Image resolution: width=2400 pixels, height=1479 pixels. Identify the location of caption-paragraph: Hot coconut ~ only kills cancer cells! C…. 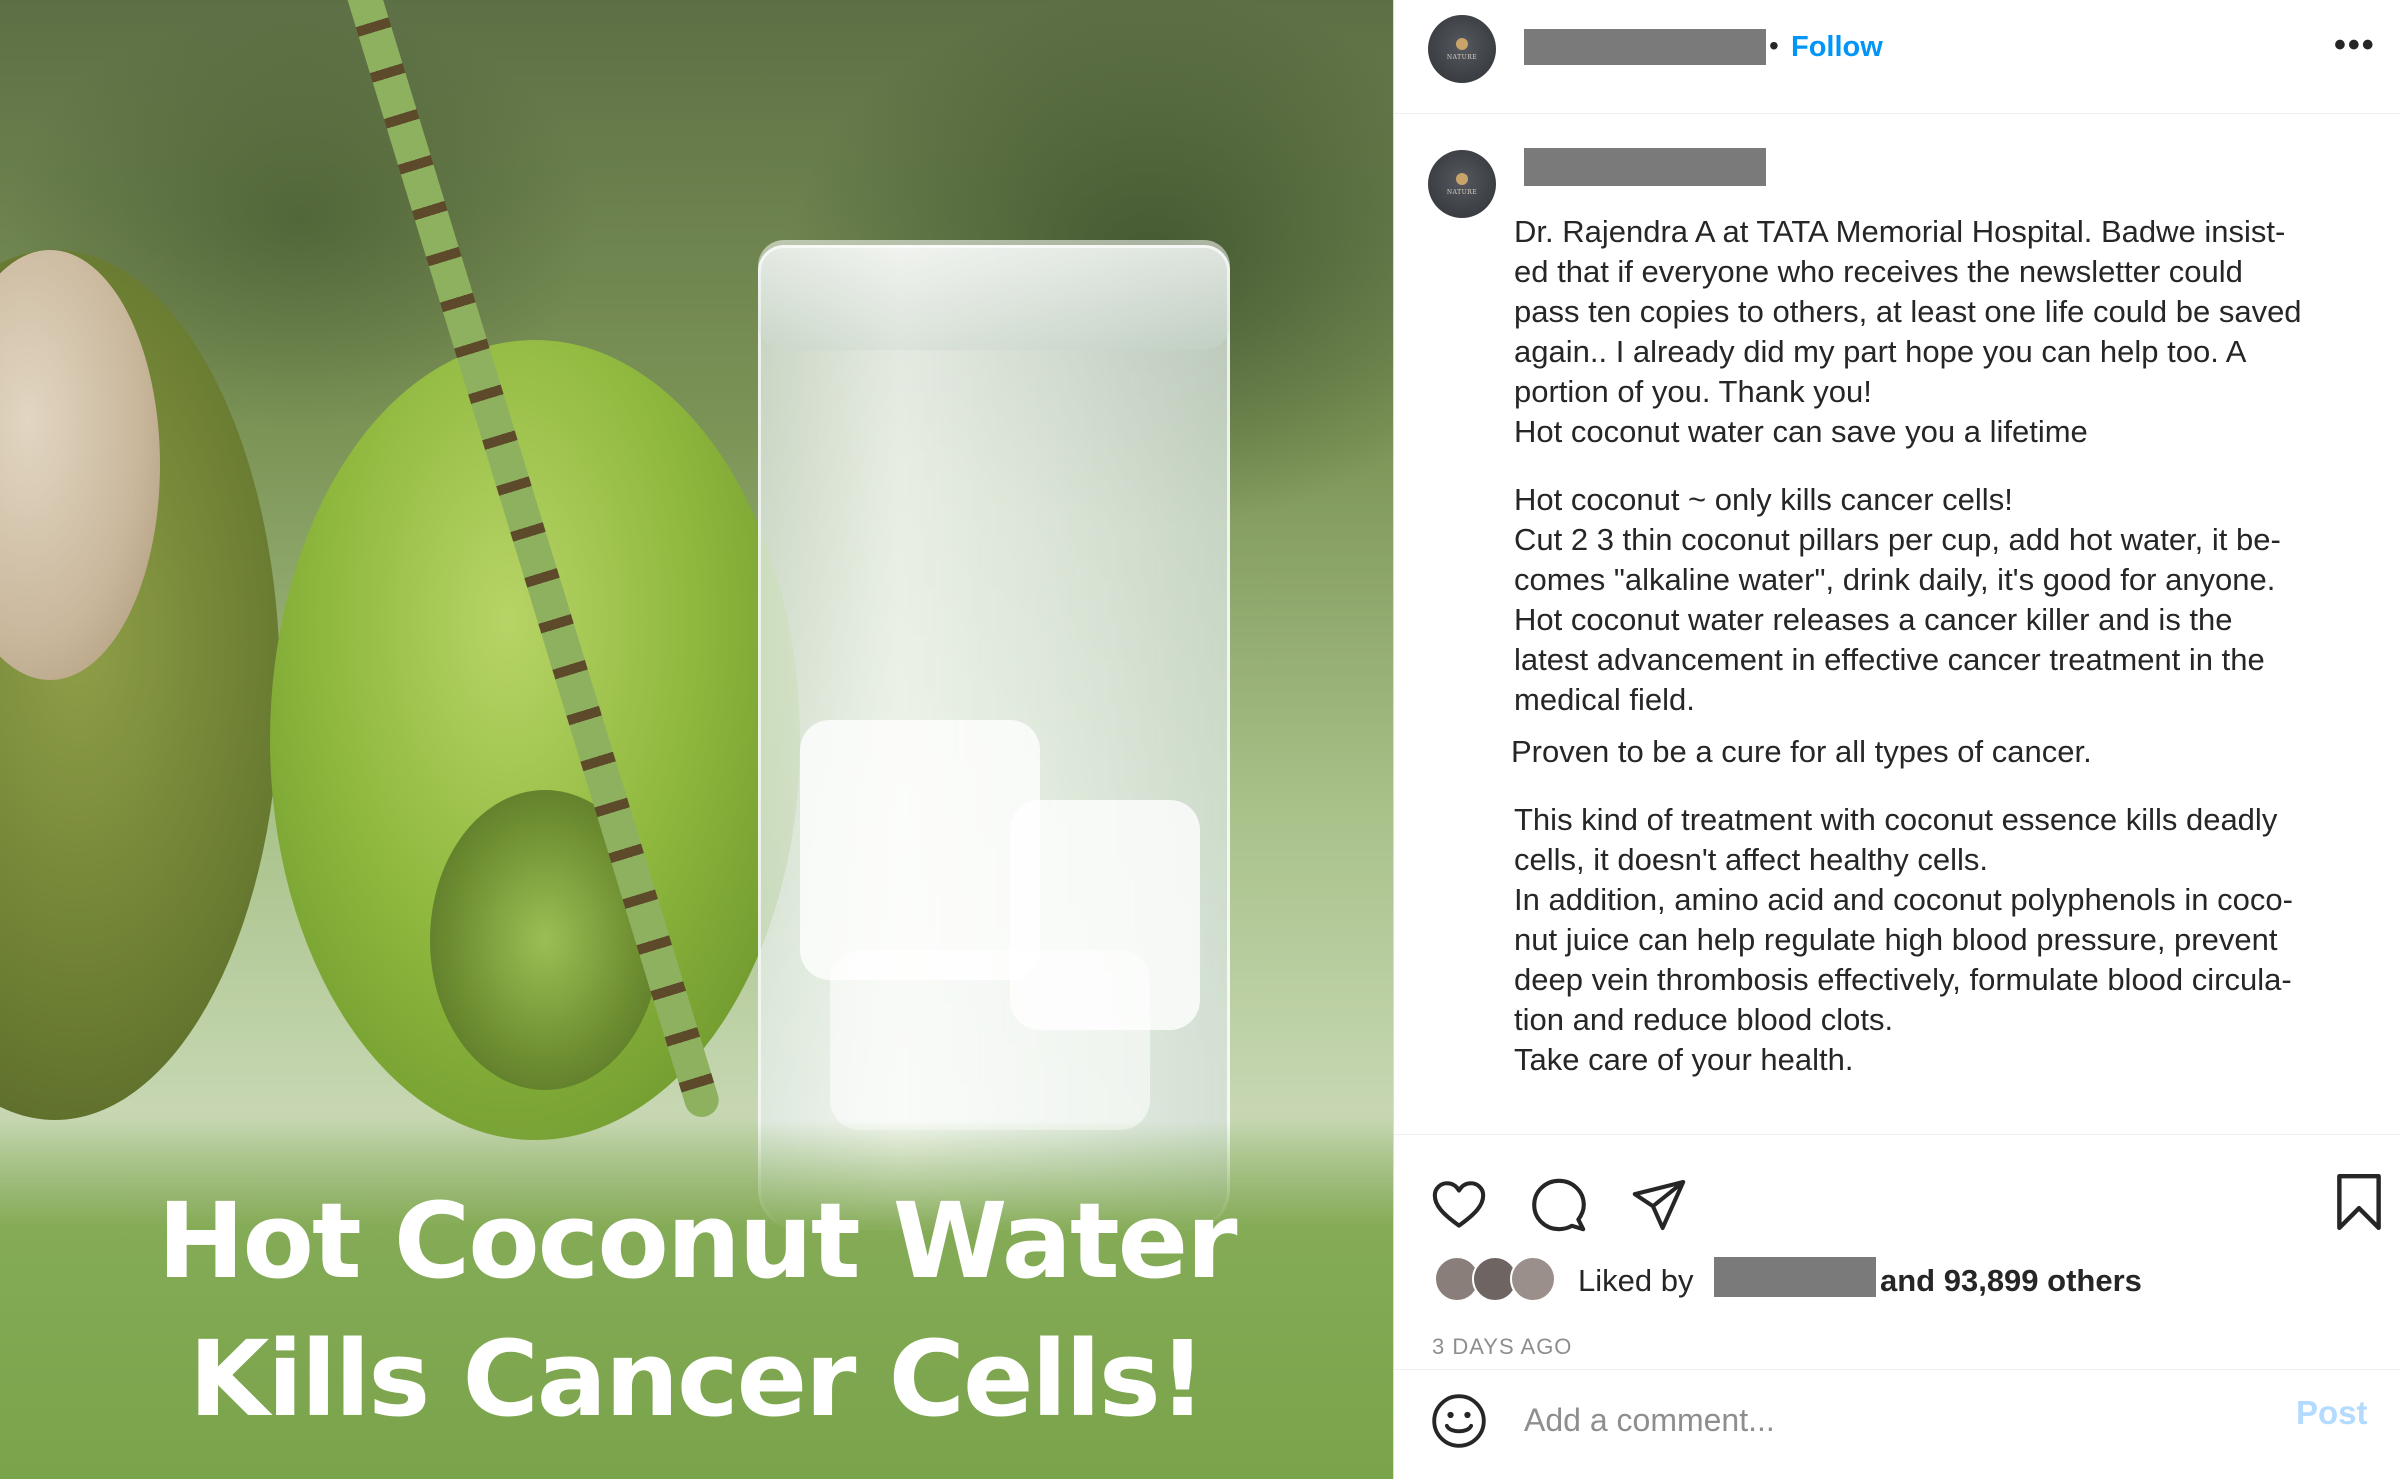
(1897, 599).